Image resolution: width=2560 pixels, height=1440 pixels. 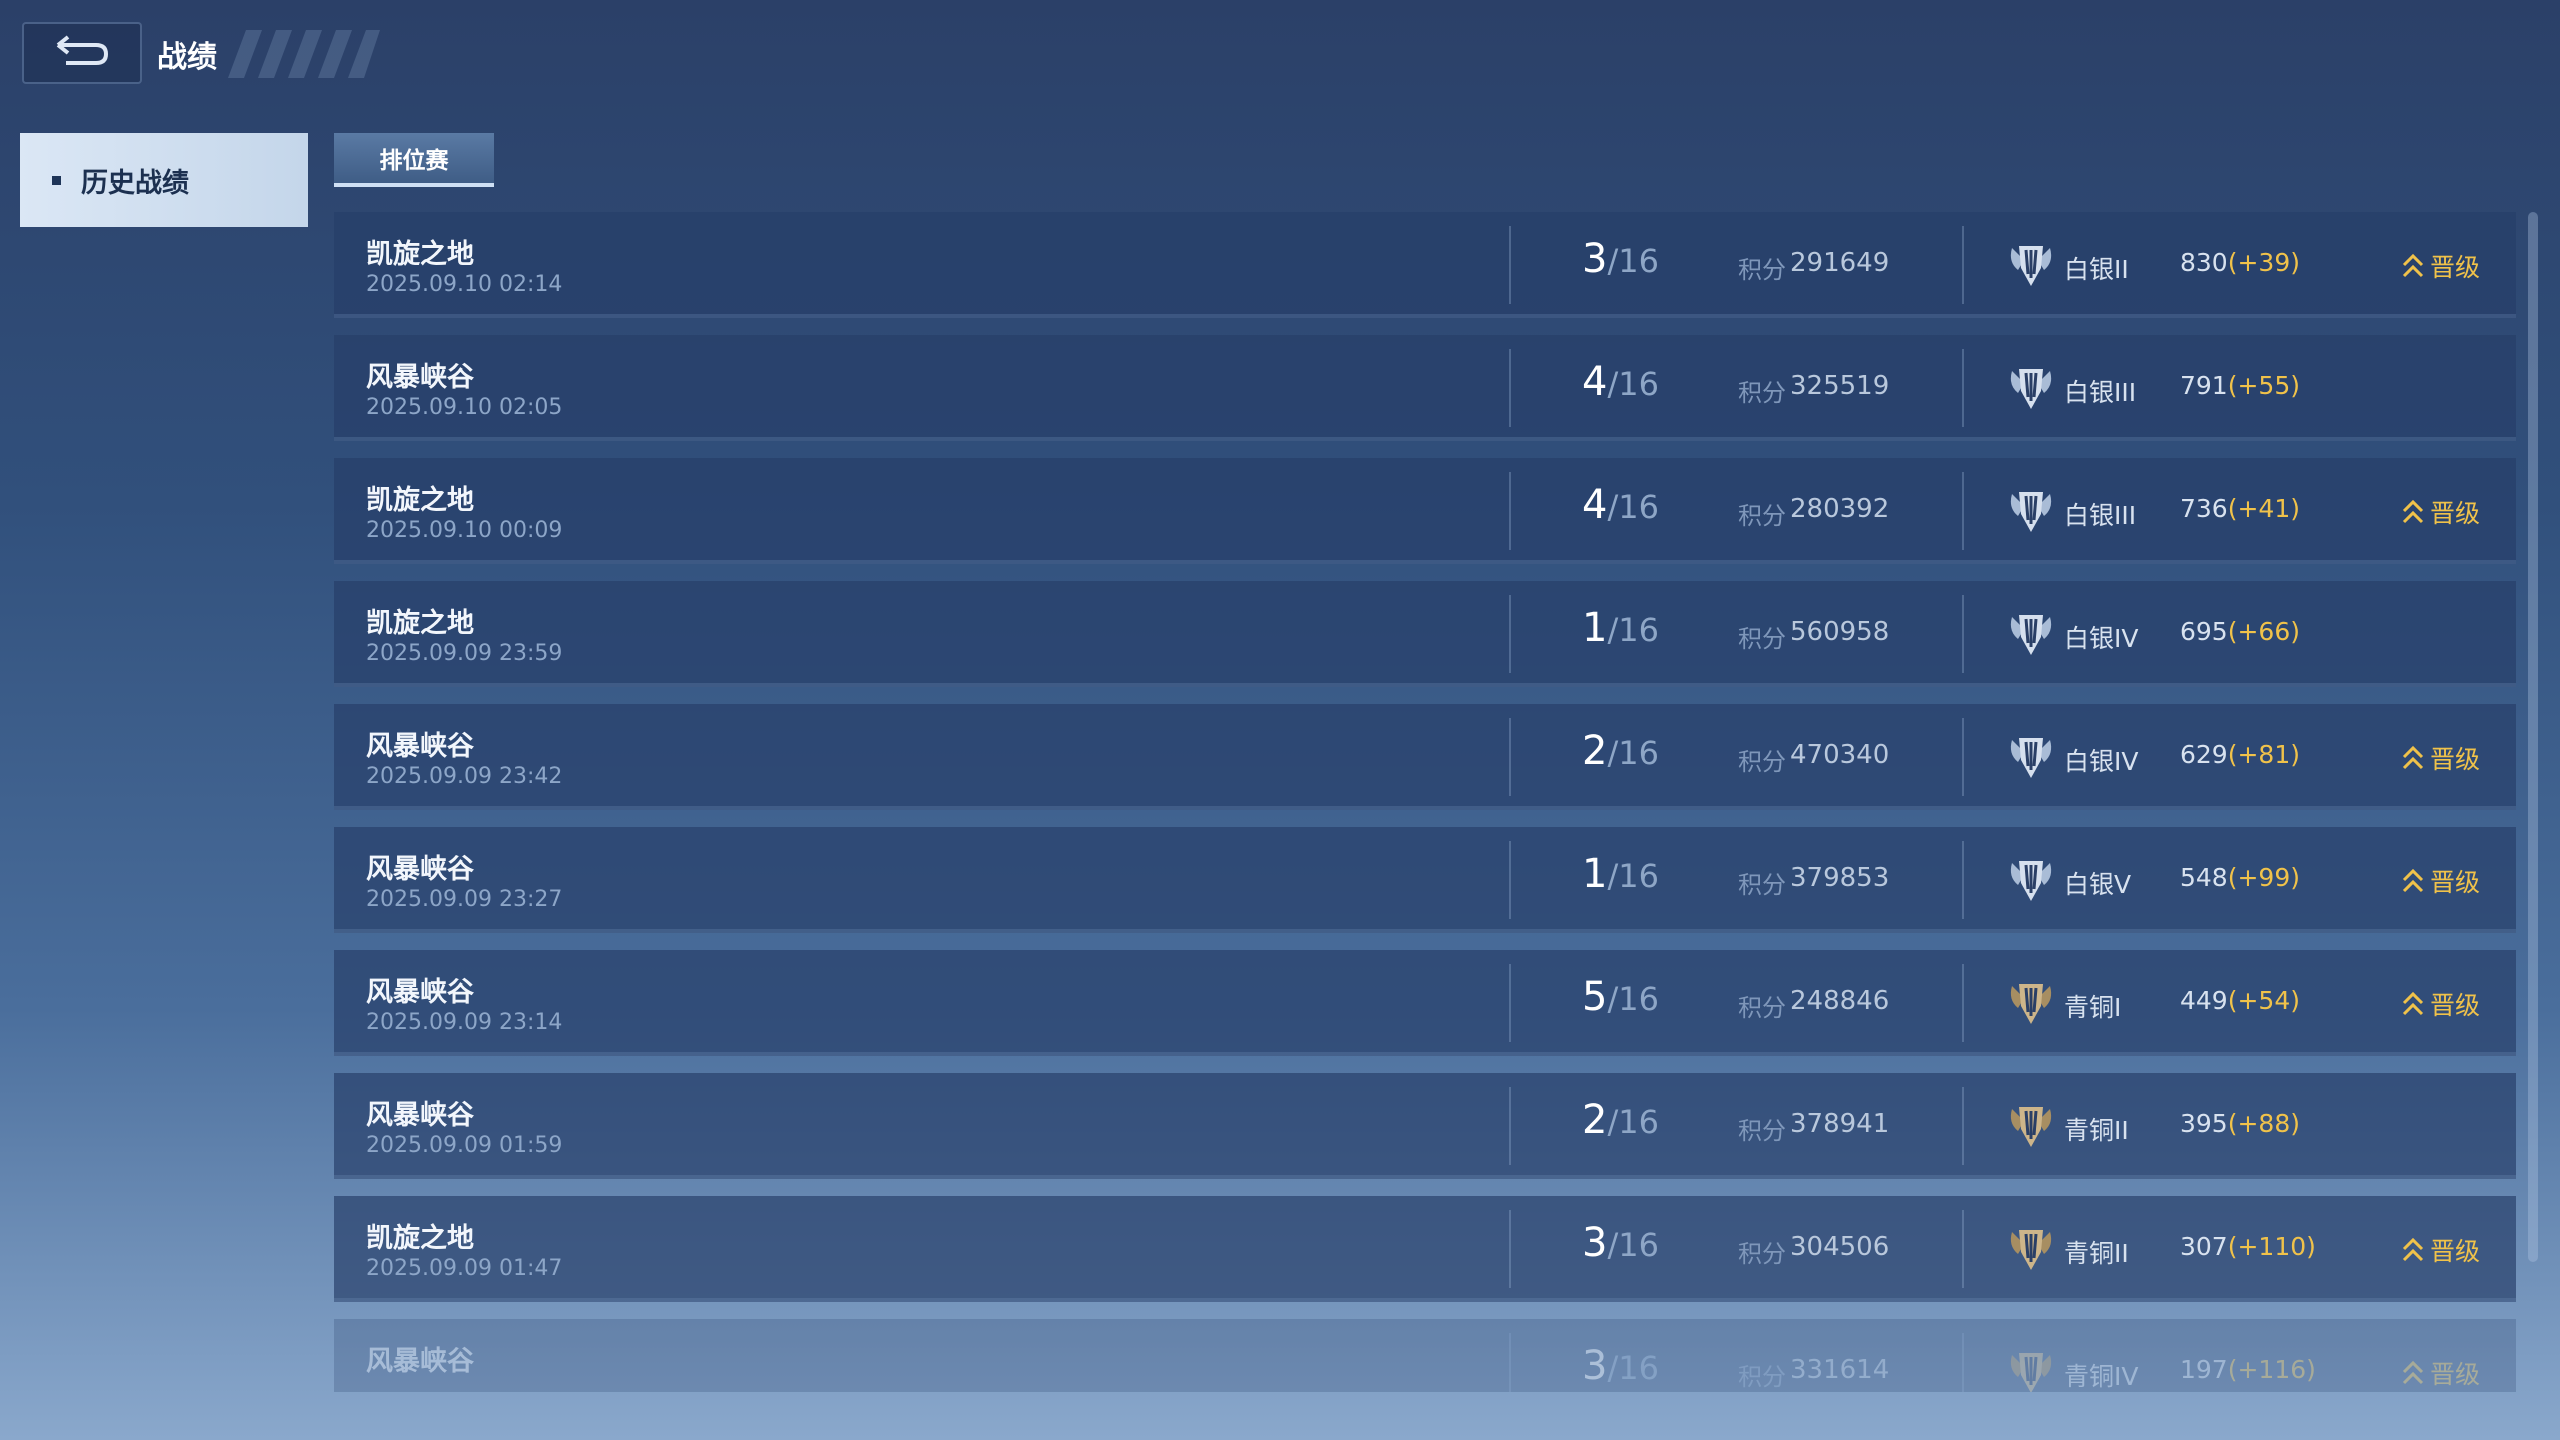 What do you see at coordinates (1840, 632) in the screenshot?
I see `score-value: 560958` at bounding box center [1840, 632].